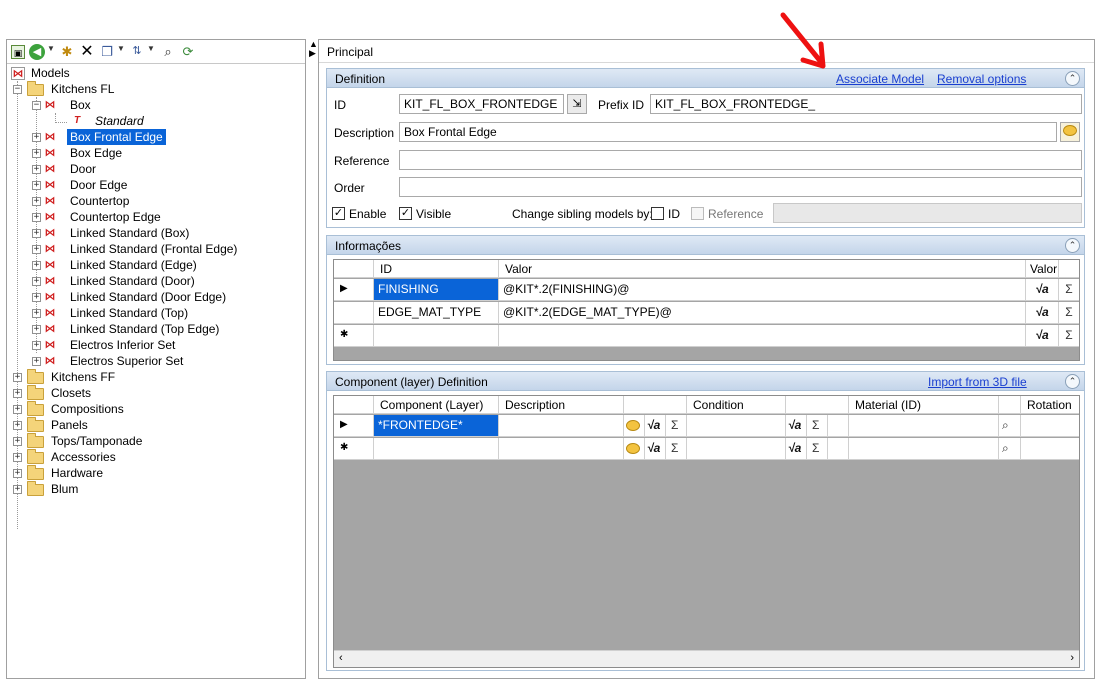 This screenshot has height=687, width=1105. I want to click on new-row: ✱ √a Σ √a Σ ⌕, so click(706, 449).